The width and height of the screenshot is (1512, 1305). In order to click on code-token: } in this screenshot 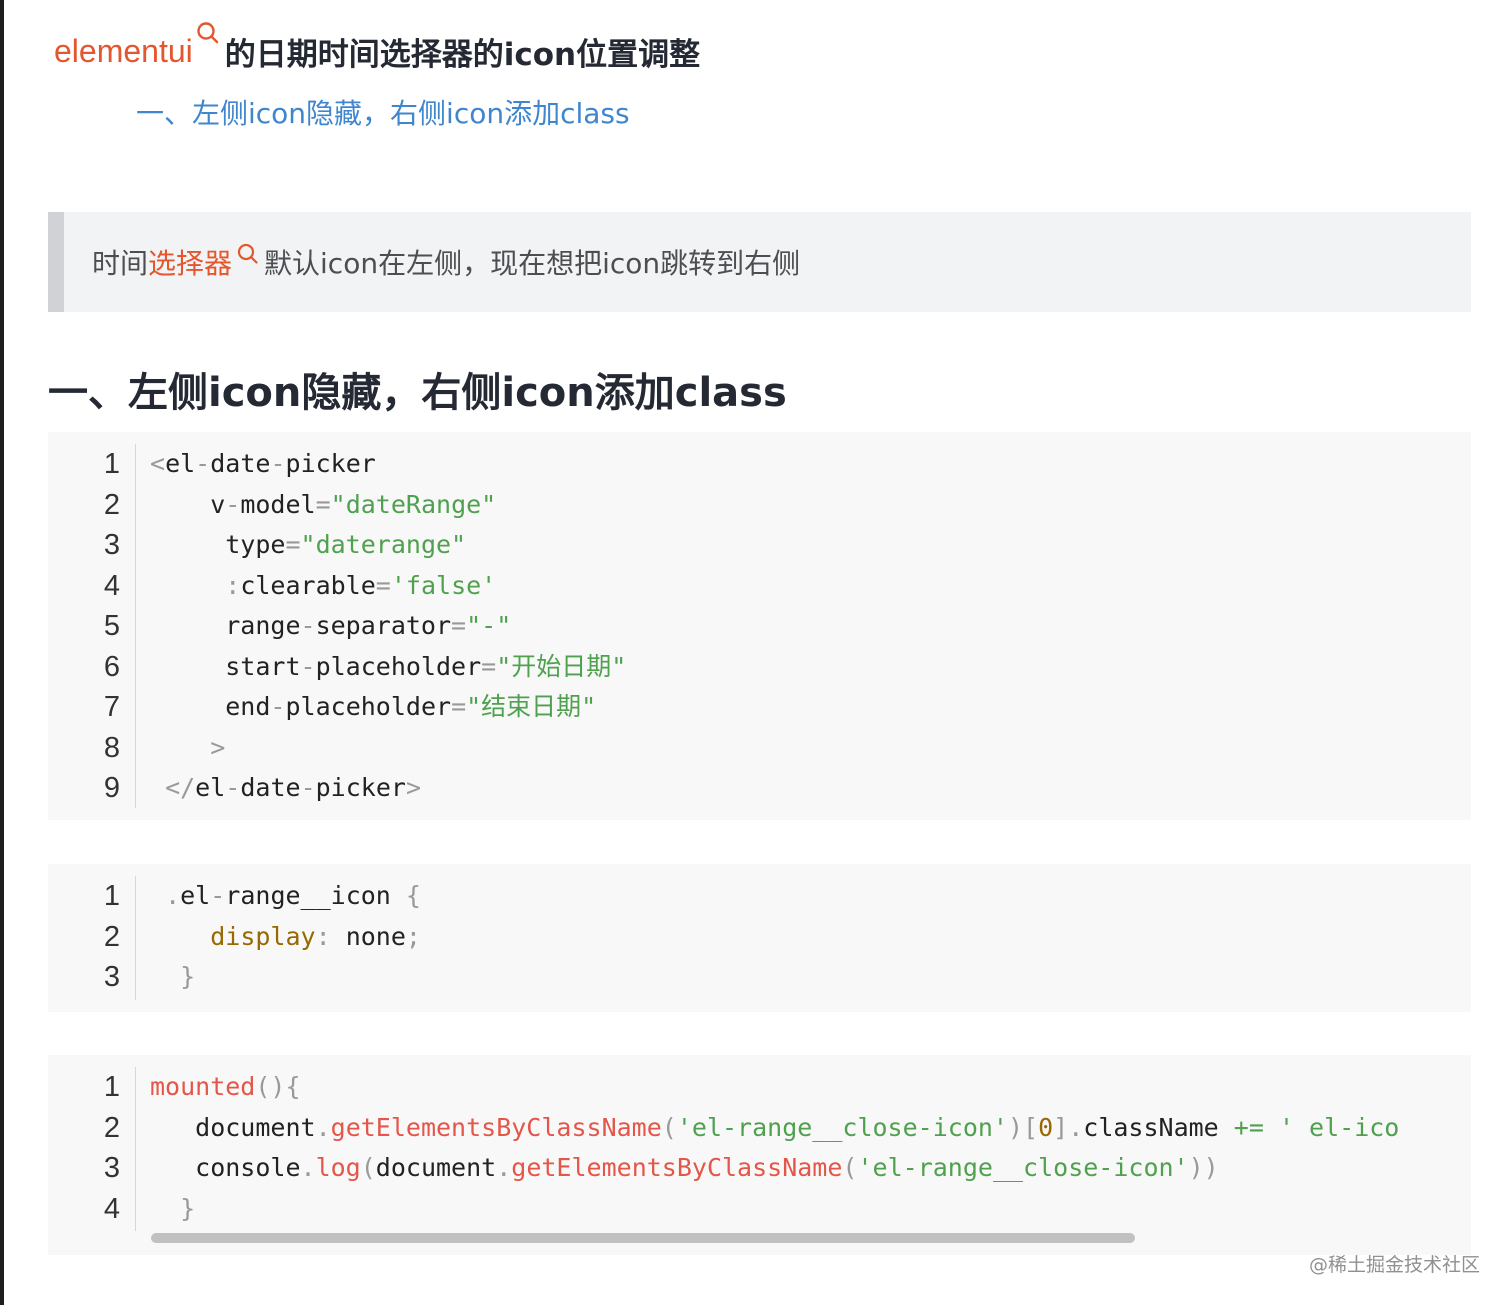, I will do `click(188, 976)`.